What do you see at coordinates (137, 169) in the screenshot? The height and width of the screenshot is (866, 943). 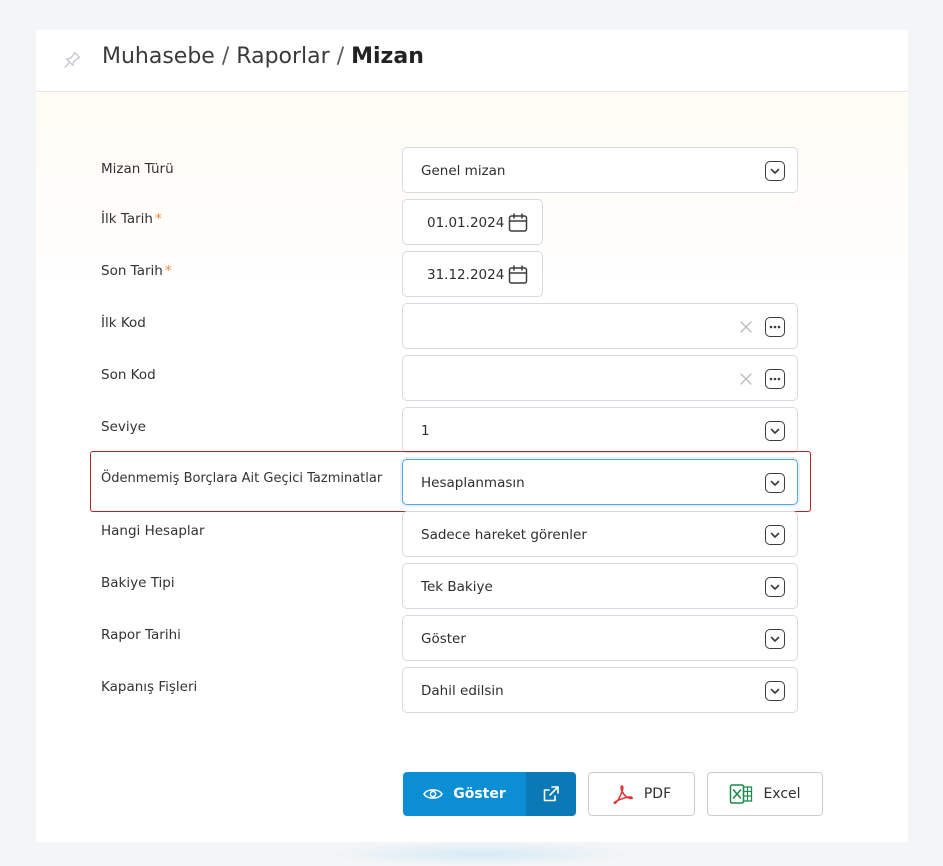 I see `field-label: Mizan Türü` at bounding box center [137, 169].